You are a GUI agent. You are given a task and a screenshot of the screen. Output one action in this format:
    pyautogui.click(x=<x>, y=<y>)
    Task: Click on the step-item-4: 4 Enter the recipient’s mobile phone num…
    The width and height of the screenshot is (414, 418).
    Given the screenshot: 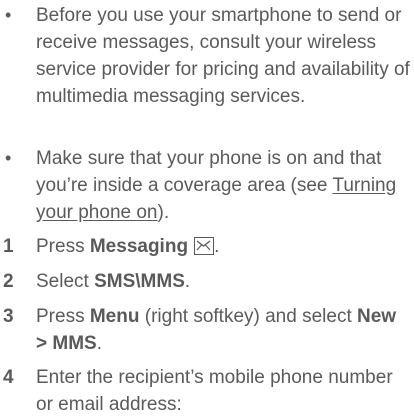 What is the action you would take?
    pyautogui.click(x=207, y=389)
    